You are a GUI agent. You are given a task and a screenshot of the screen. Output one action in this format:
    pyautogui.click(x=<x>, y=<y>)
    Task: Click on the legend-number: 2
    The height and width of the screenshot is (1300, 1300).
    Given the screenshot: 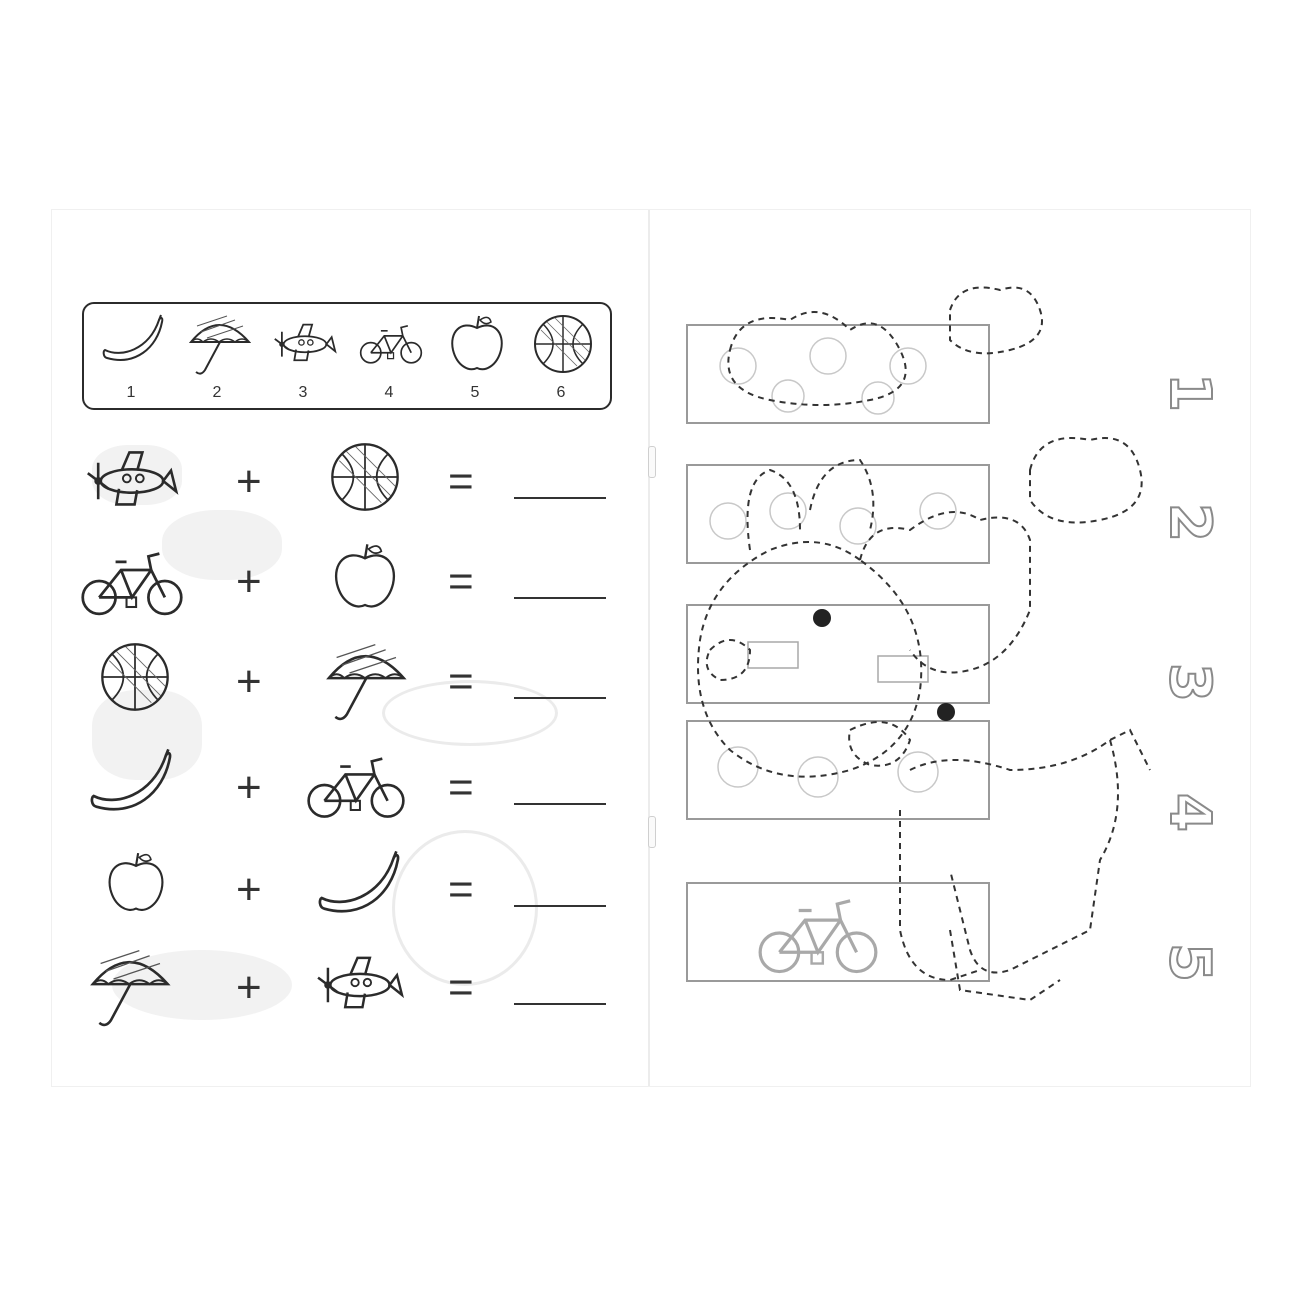 What is the action you would take?
    pyautogui.click(x=217, y=392)
    